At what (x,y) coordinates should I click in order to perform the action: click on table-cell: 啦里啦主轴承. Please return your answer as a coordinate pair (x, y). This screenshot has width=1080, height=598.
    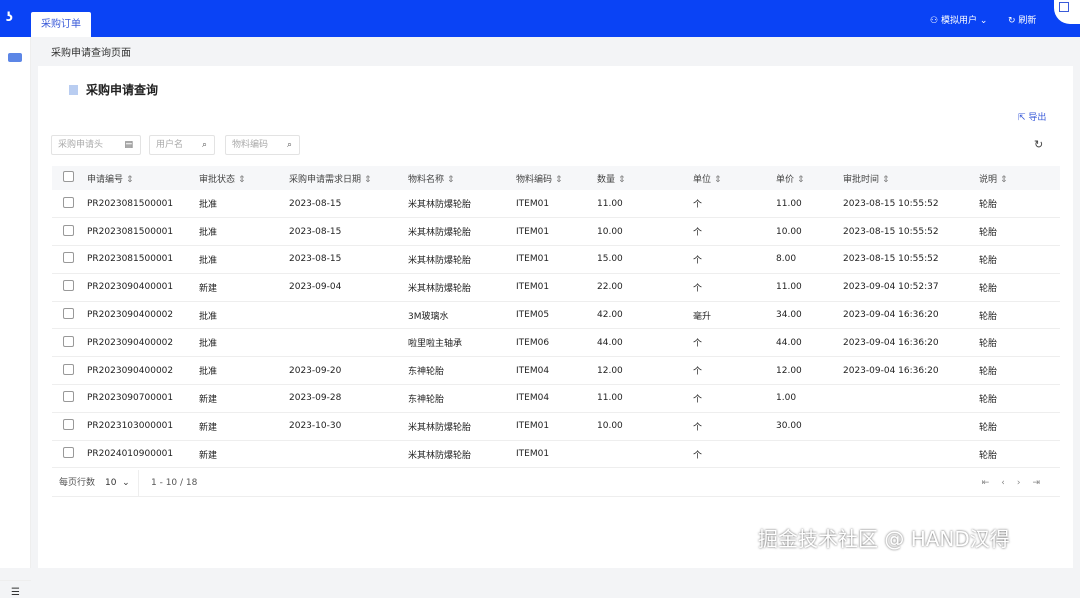
    Looking at the image, I should click on (462, 343).